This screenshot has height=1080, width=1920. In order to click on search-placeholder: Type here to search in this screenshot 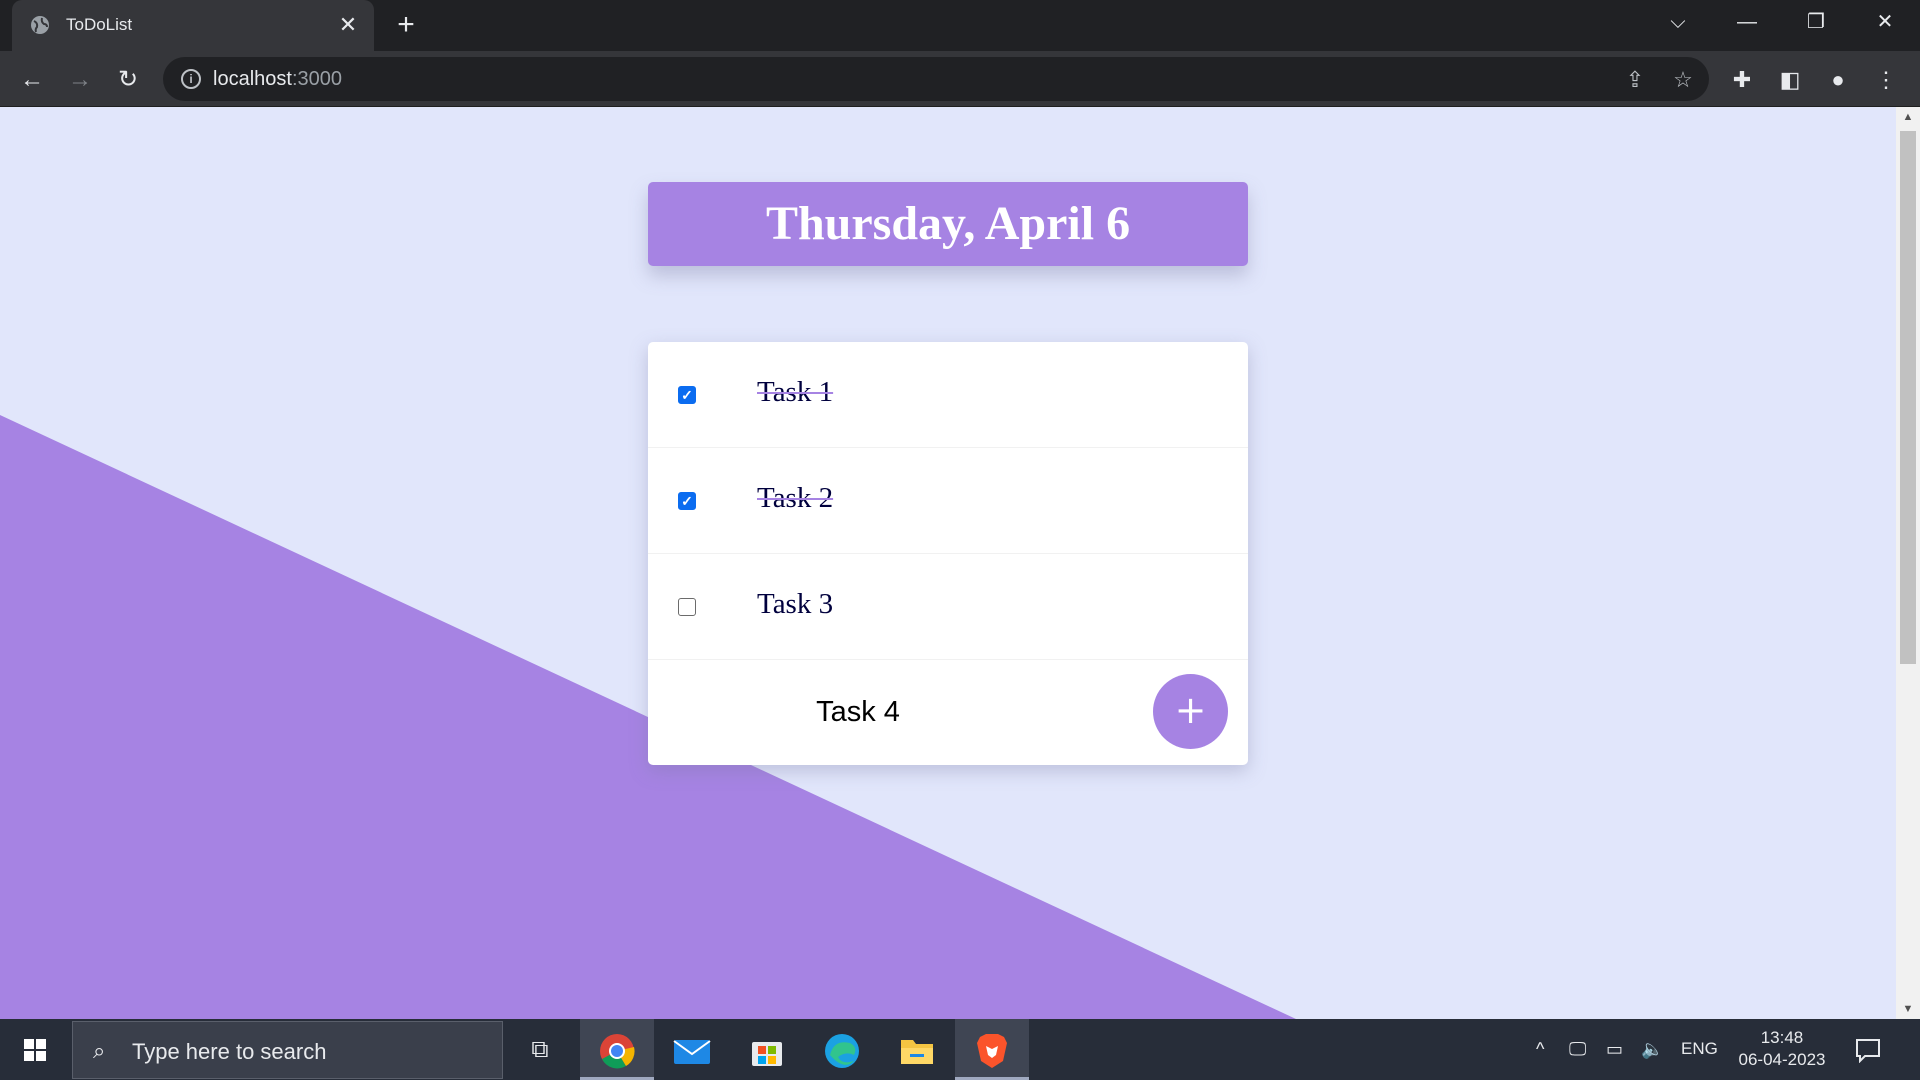, I will do `click(229, 1051)`.